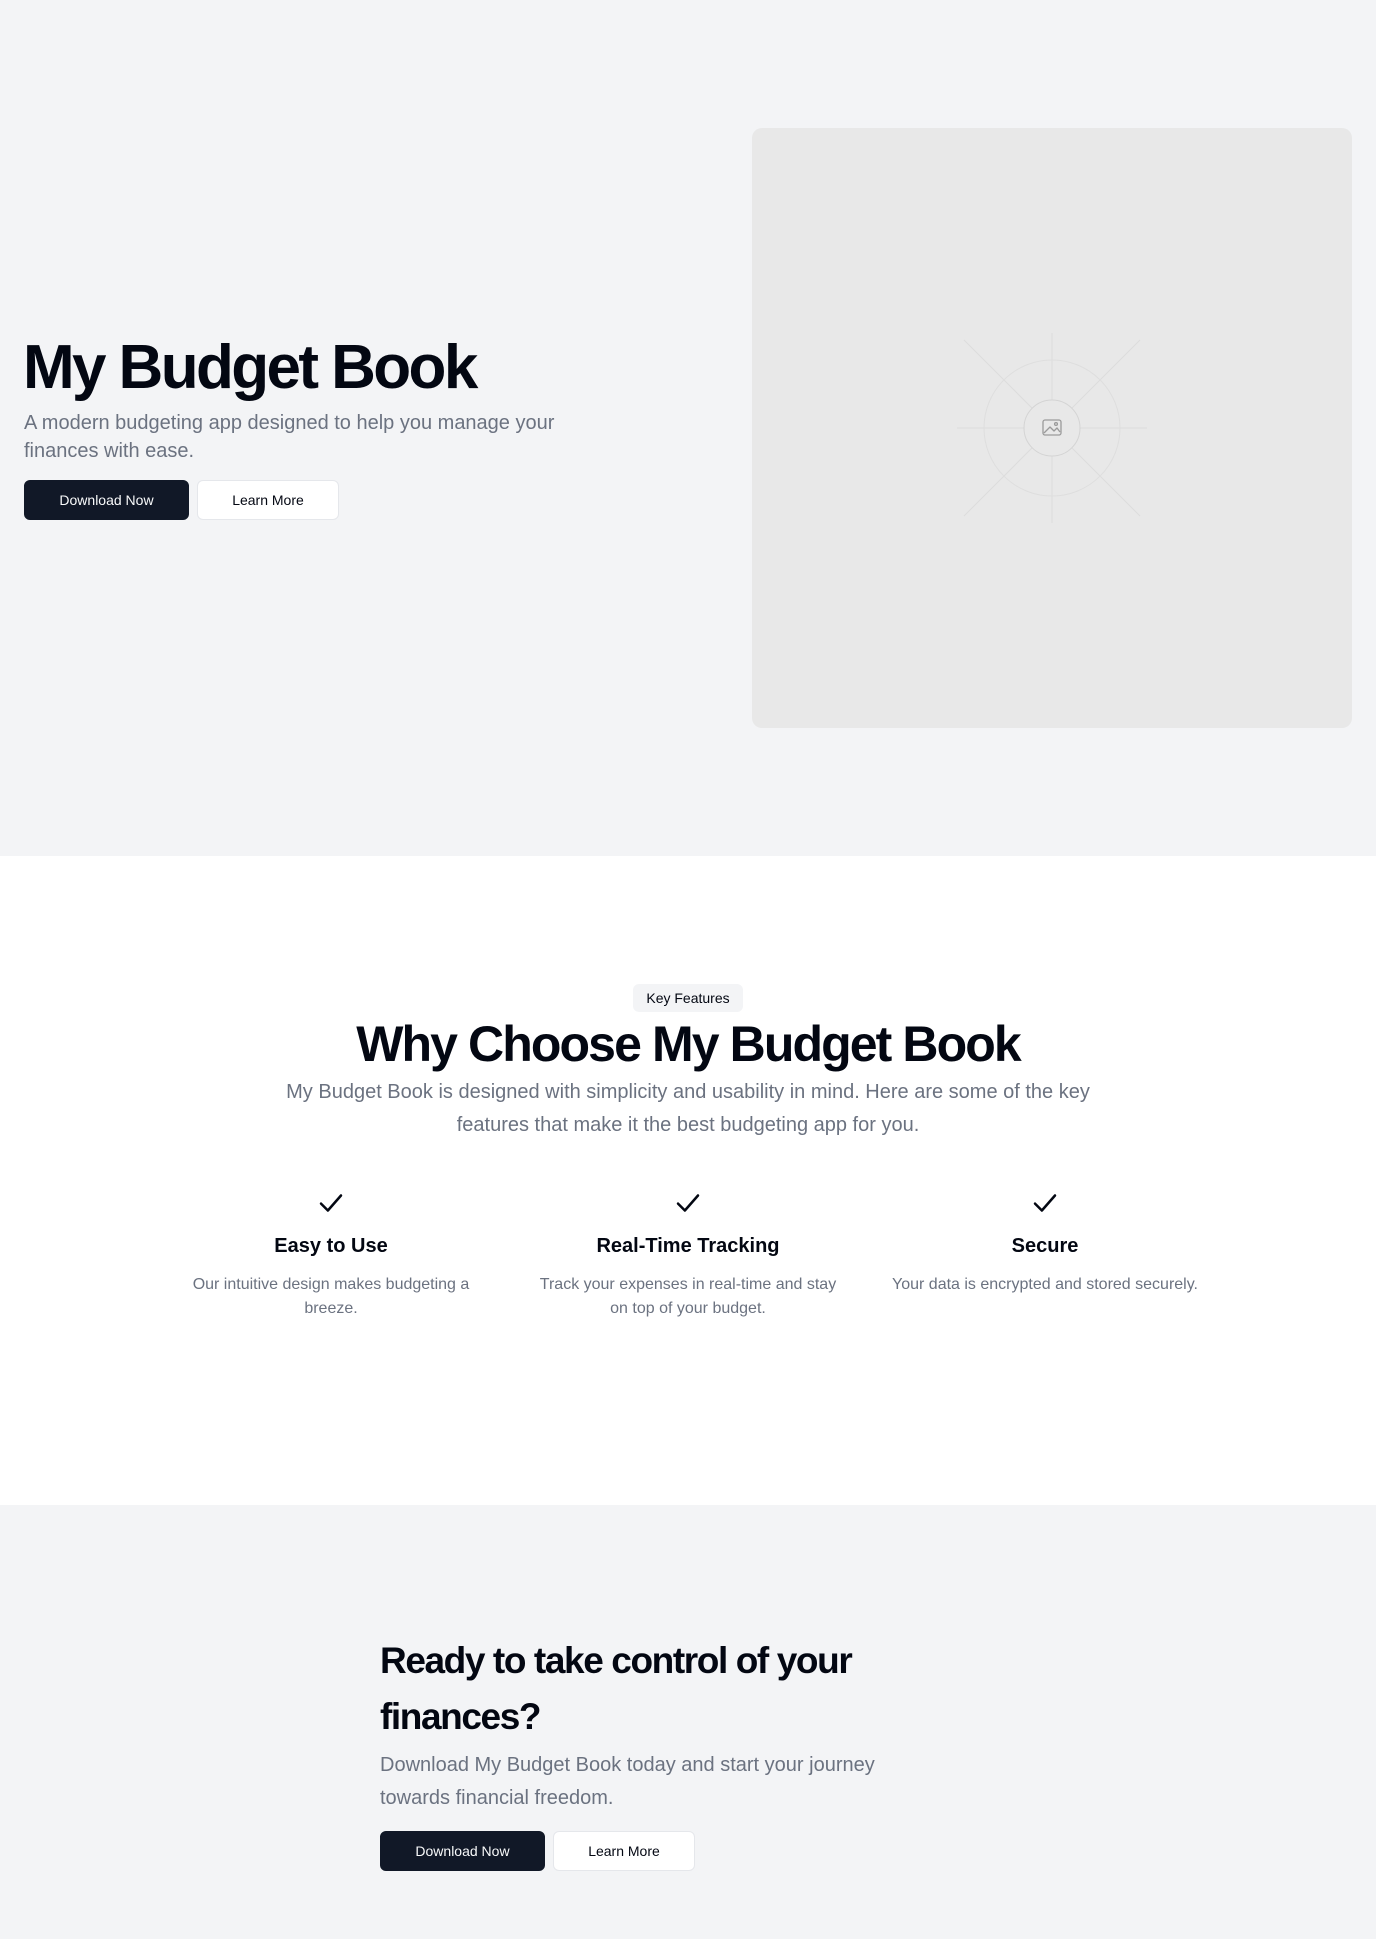 The image size is (1376, 1939). Describe the element at coordinates (689, 1044) in the screenshot. I see `features-title: Why Choose My Budget Book` at that location.